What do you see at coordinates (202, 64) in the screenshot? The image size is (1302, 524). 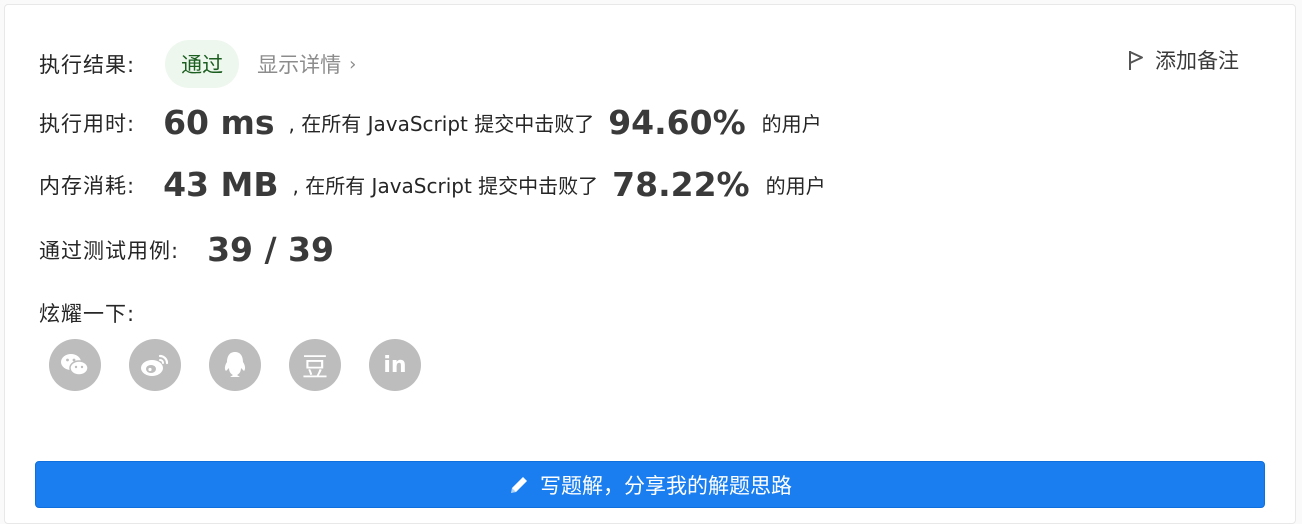 I see `status-badge: 通过` at bounding box center [202, 64].